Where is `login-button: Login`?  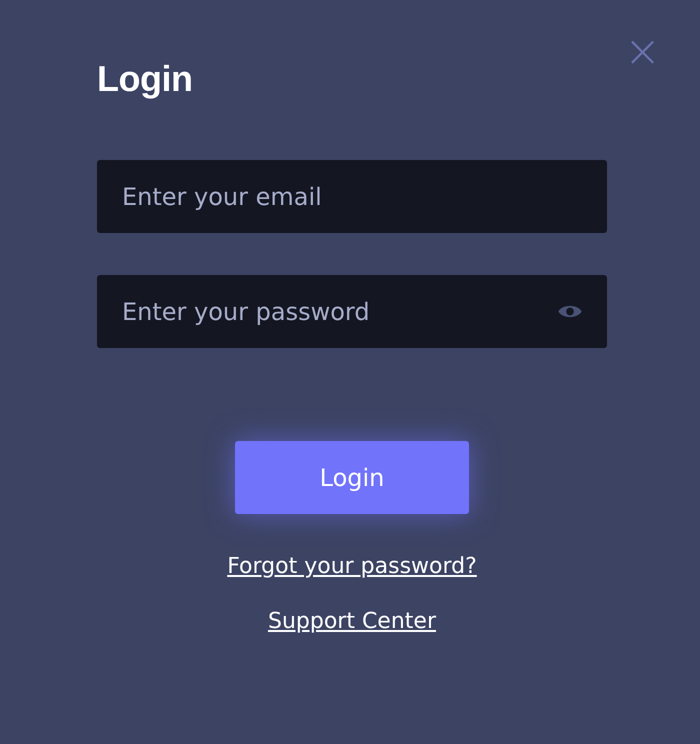
login-button: Login is located at coordinates (352, 477).